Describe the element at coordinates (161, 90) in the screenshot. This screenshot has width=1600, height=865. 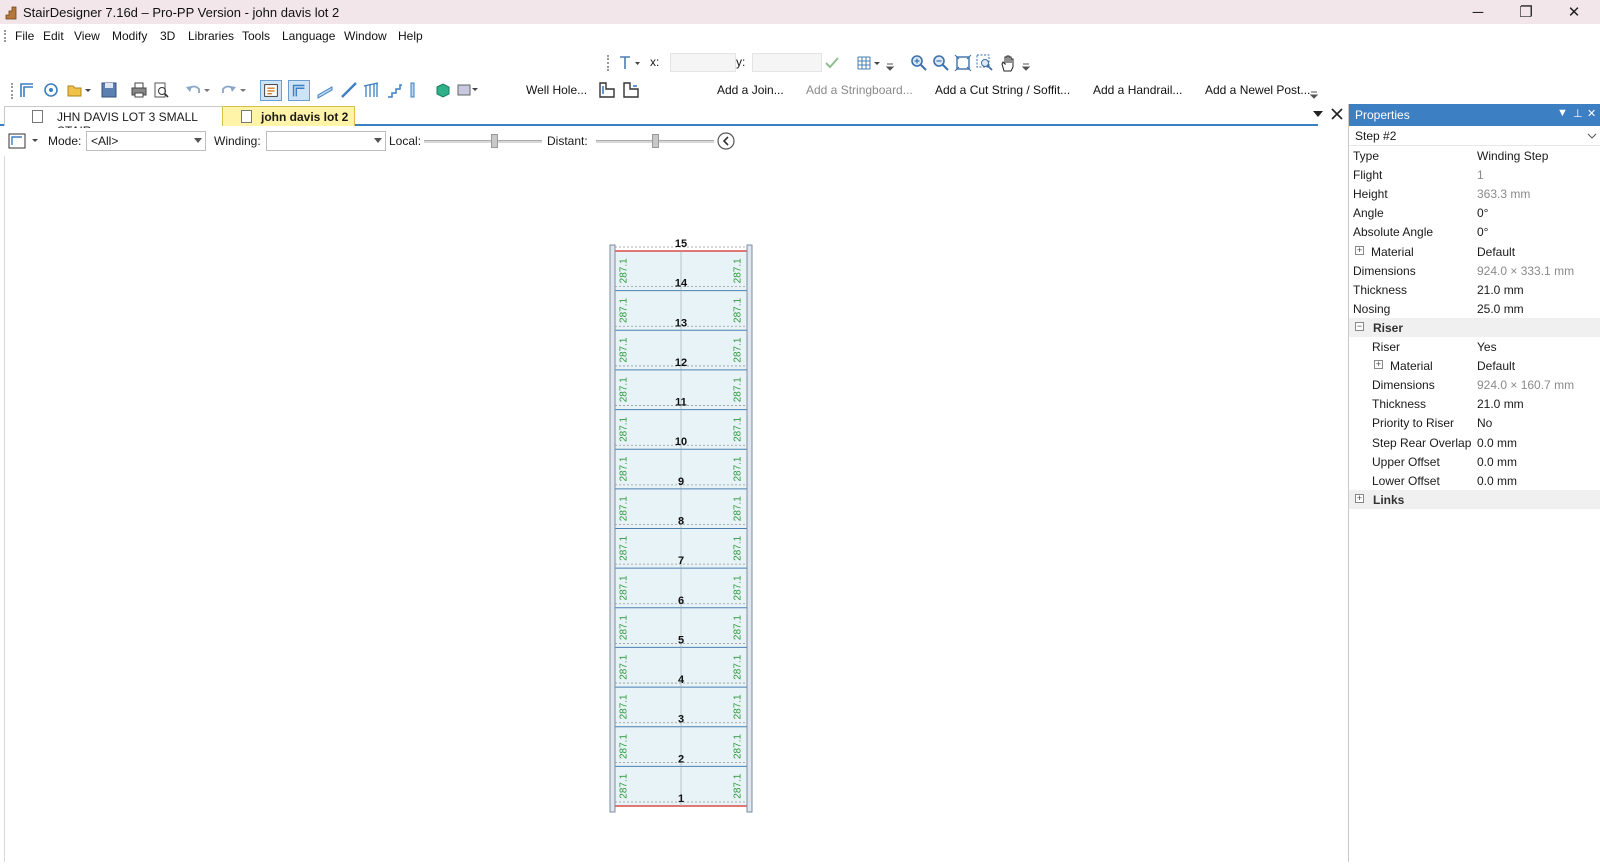
I see `print-preview-icon` at that location.